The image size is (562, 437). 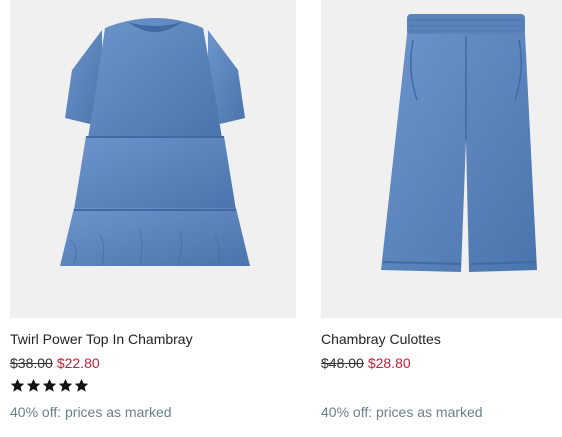 I want to click on product-prices: $48.00 $28.80, so click(x=366, y=363).